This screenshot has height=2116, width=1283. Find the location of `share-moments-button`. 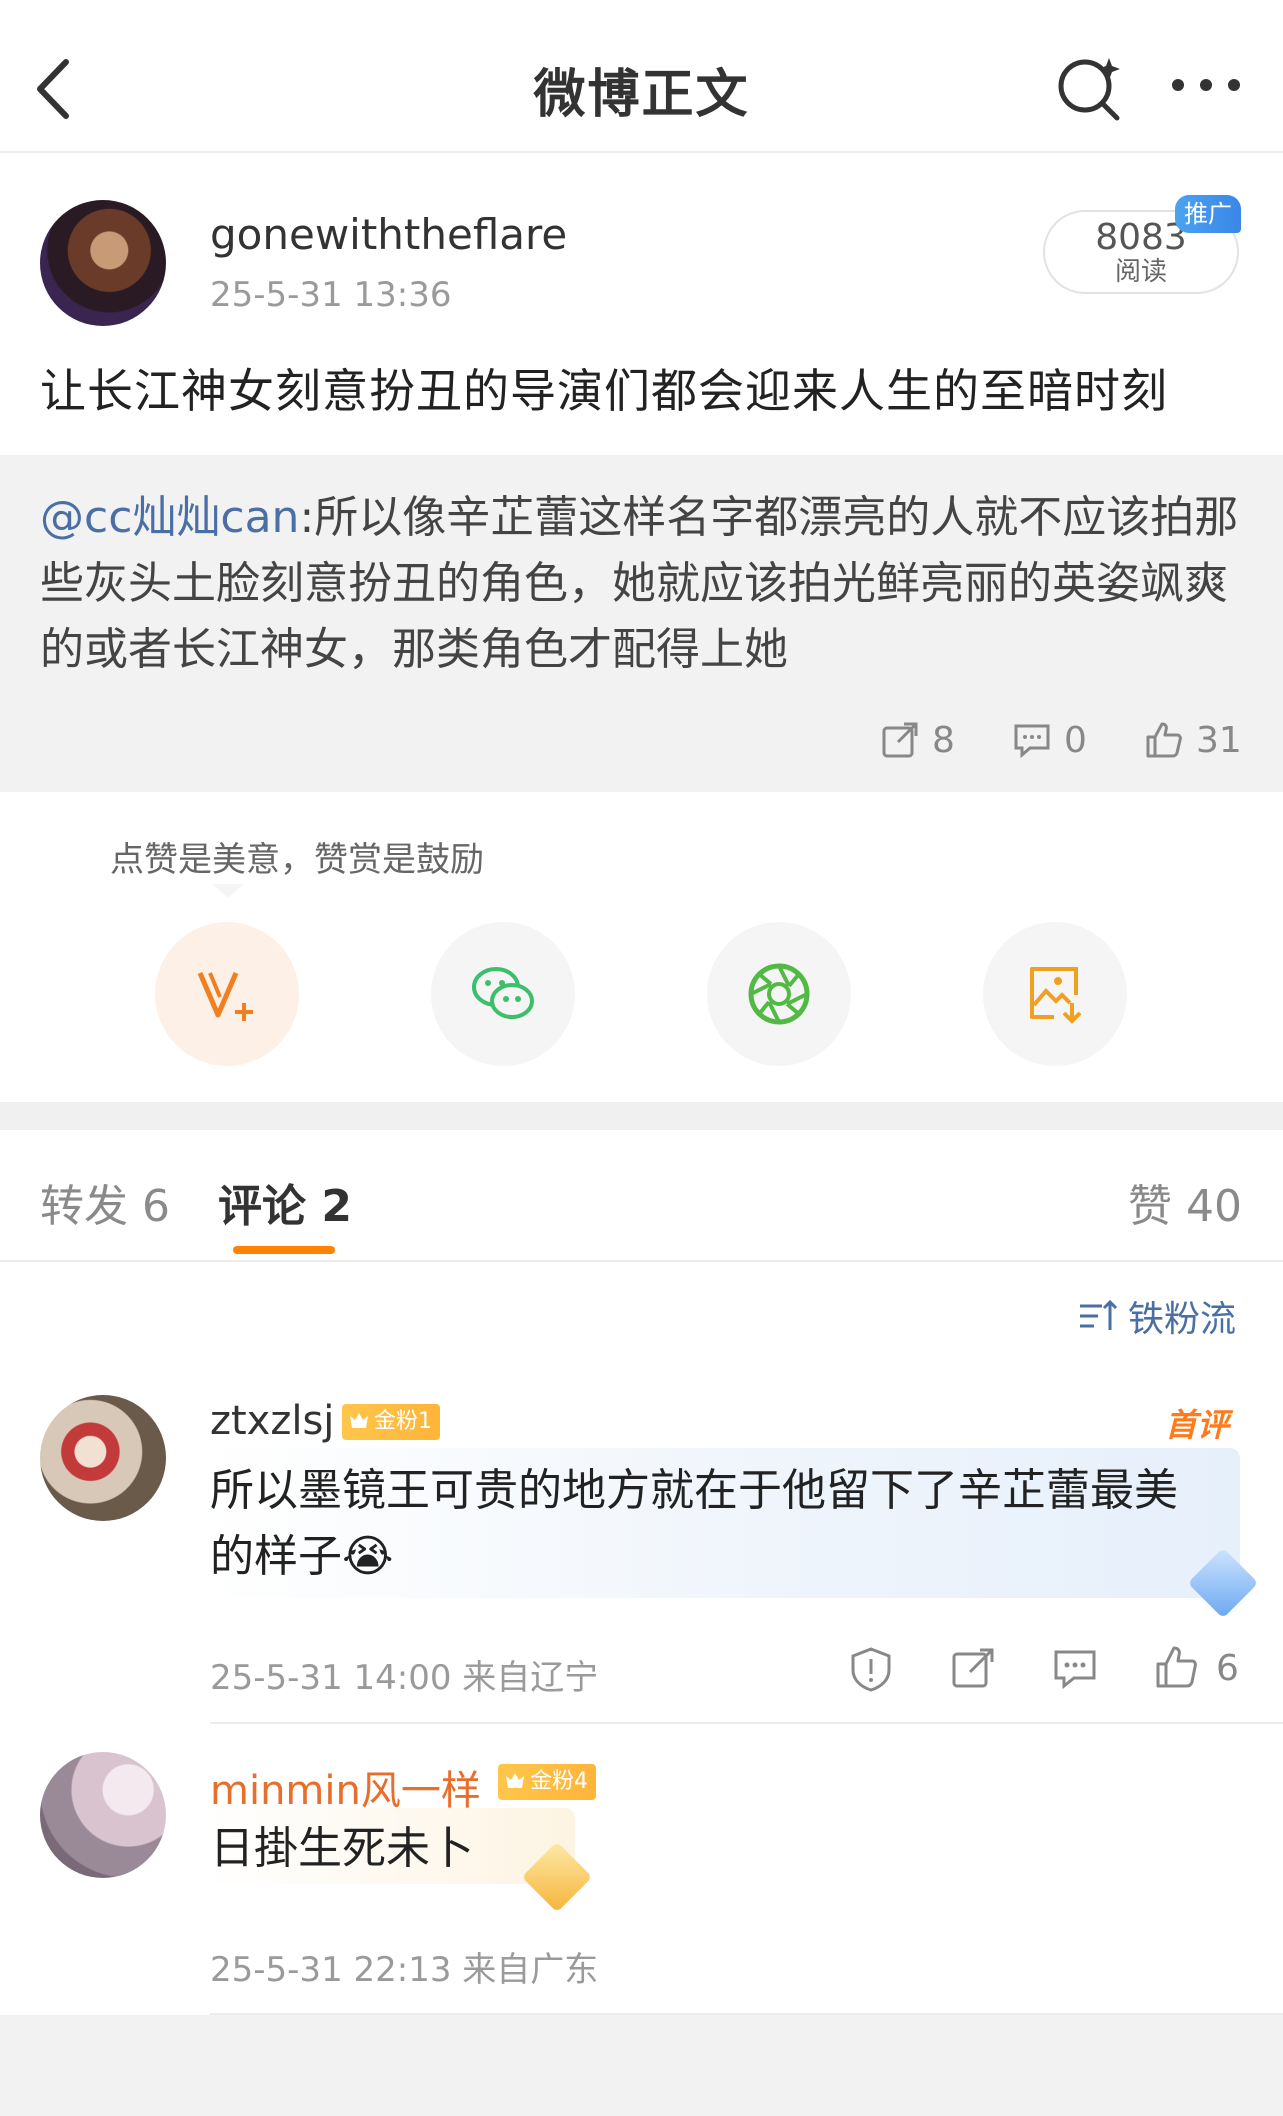

share-moments-button is located at coordinates (779, 994).